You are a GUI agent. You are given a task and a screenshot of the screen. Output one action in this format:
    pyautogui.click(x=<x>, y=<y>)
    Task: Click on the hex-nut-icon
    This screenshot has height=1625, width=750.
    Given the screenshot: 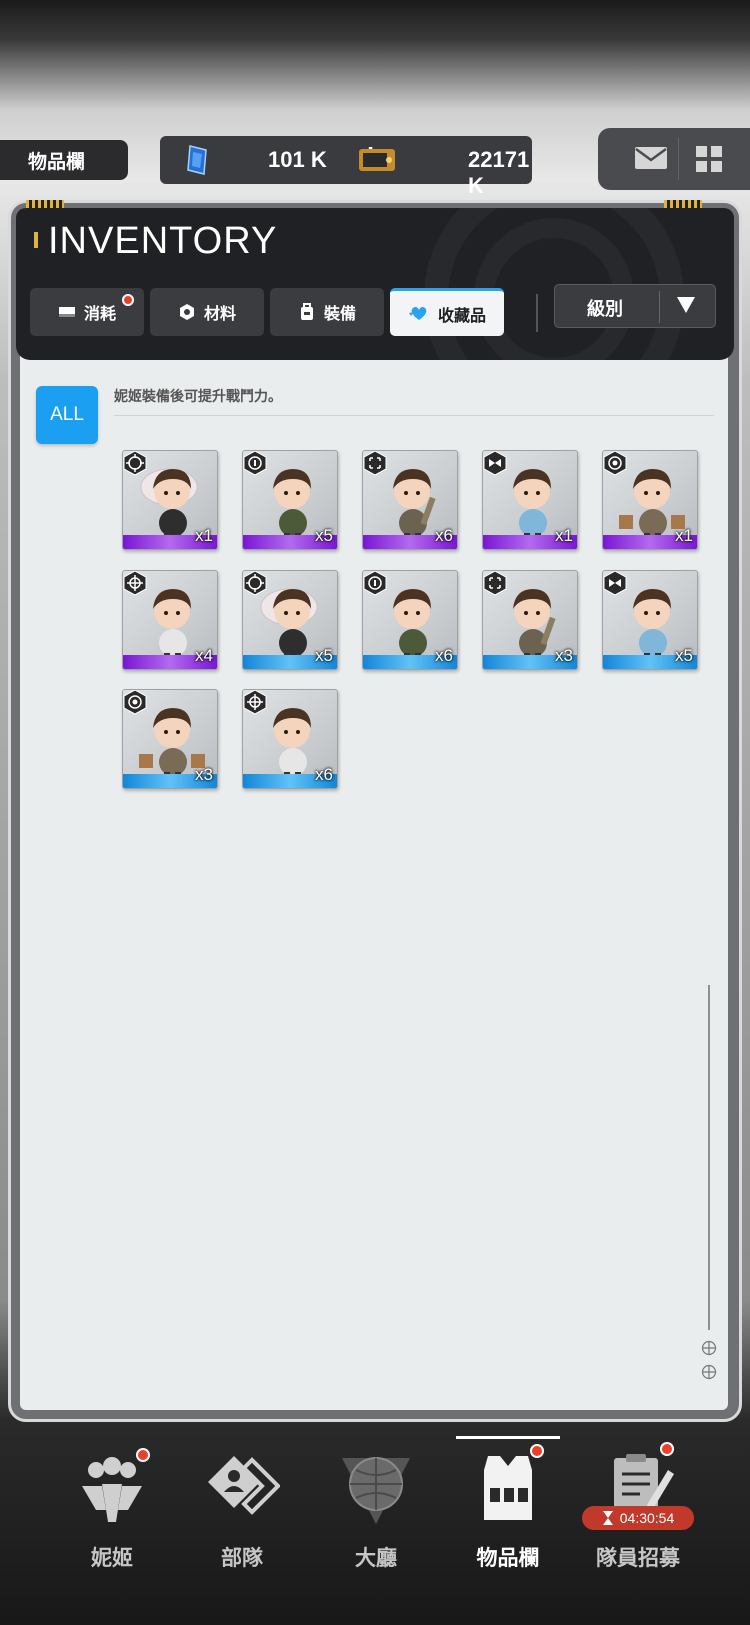 What is the action you would take?
    pyautogui.click(x=186, y=312)
    